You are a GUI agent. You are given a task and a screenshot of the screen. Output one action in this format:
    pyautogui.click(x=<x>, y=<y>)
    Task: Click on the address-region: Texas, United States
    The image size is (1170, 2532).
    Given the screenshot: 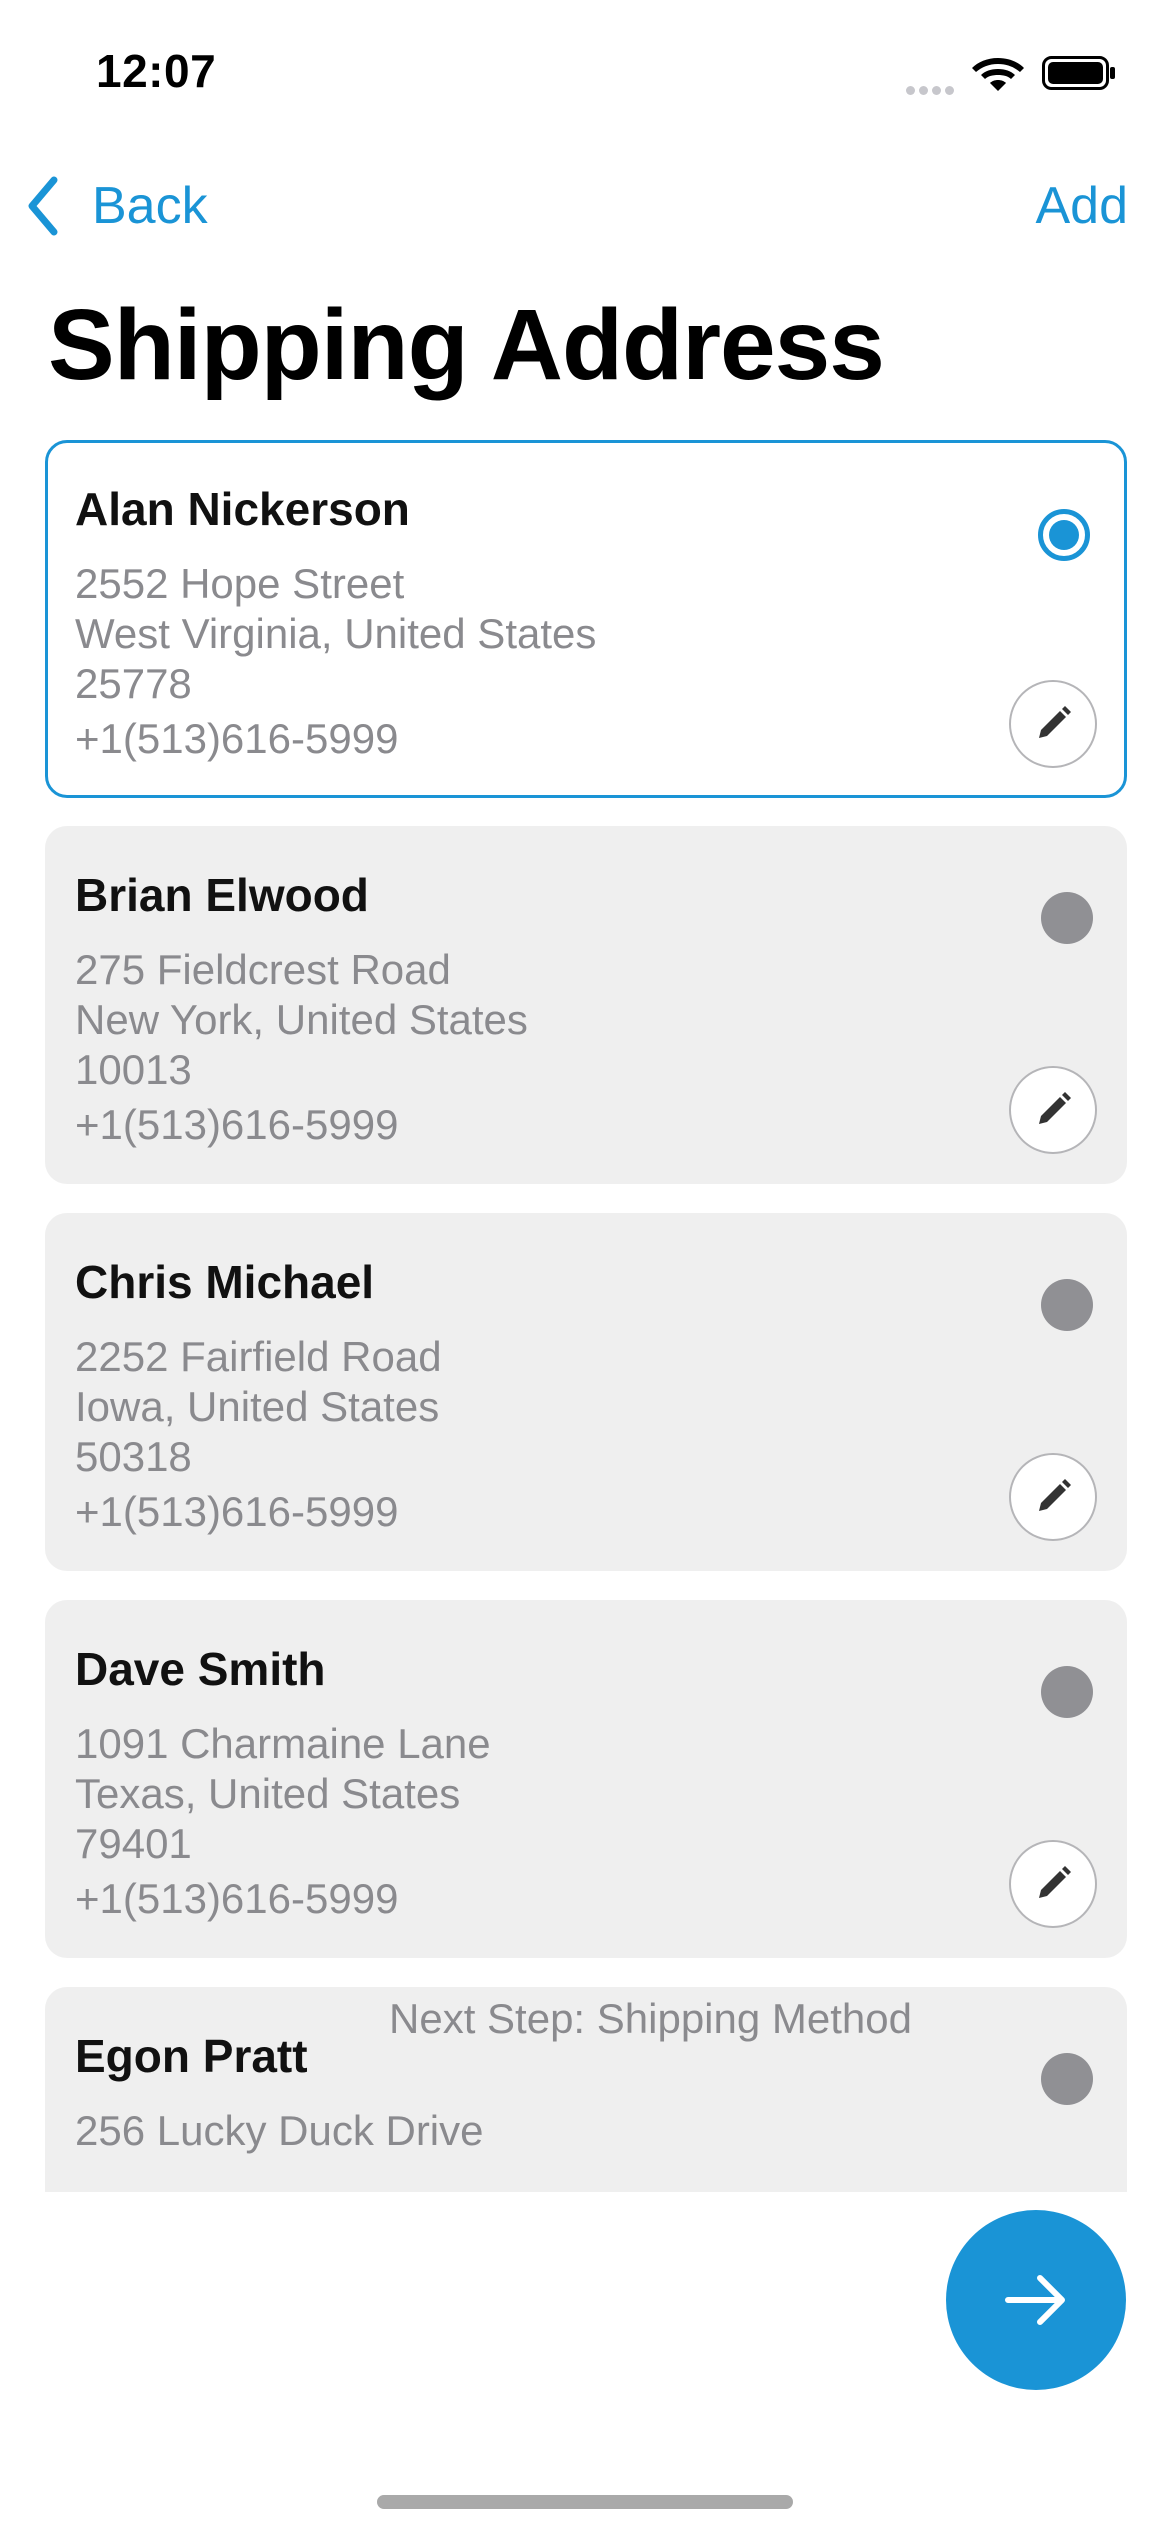 What is the action you would take?
    pyautogui.click(x=268, y=1793)
    